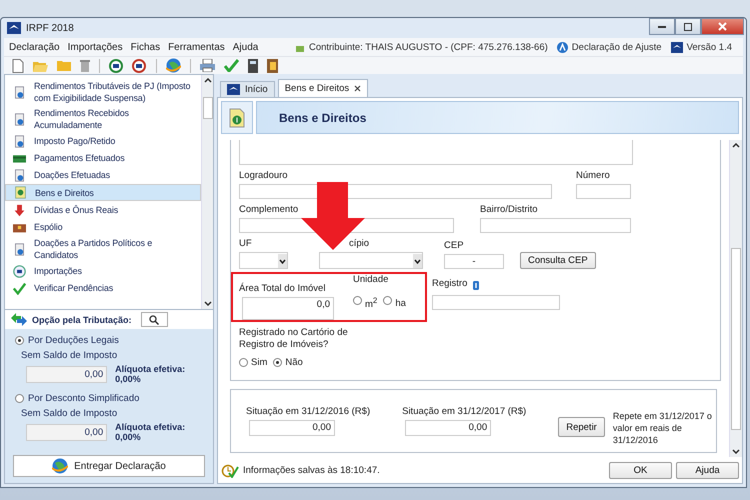 The image size is (750, 500). I want to click on dialog-button: OK, so click(640, 470).